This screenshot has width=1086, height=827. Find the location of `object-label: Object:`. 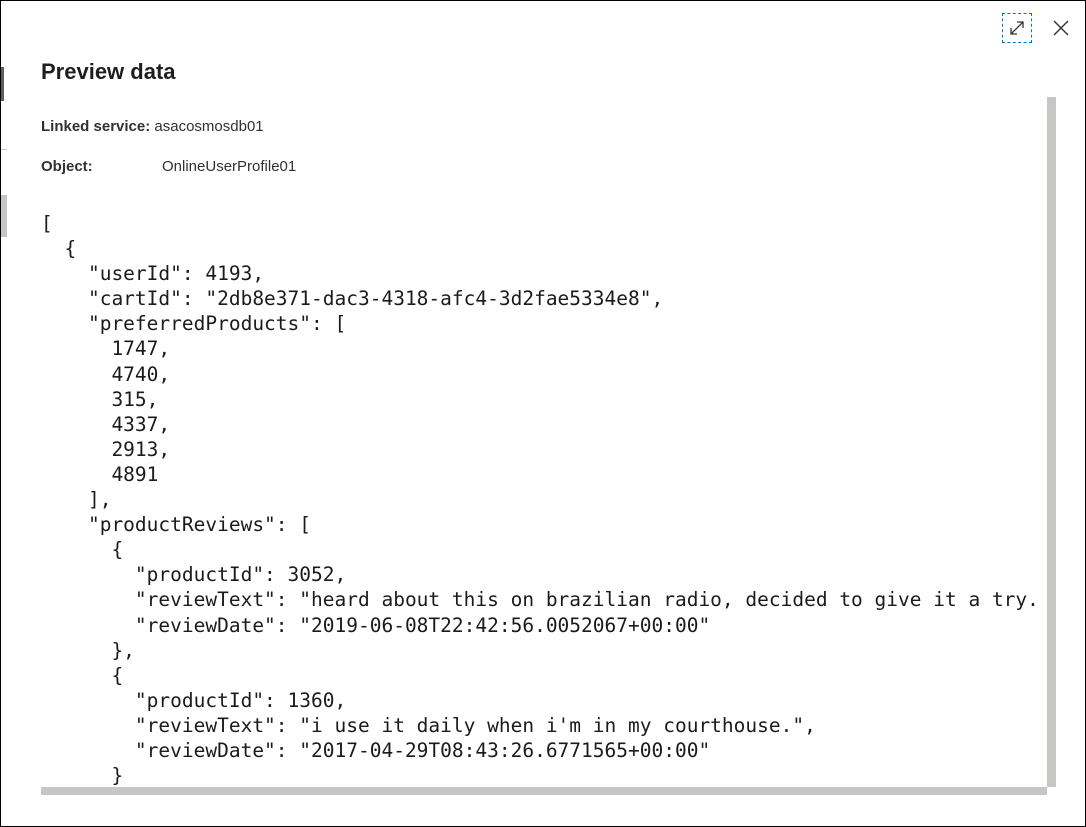

object-label: Object: is located at coordinates (67, 166).